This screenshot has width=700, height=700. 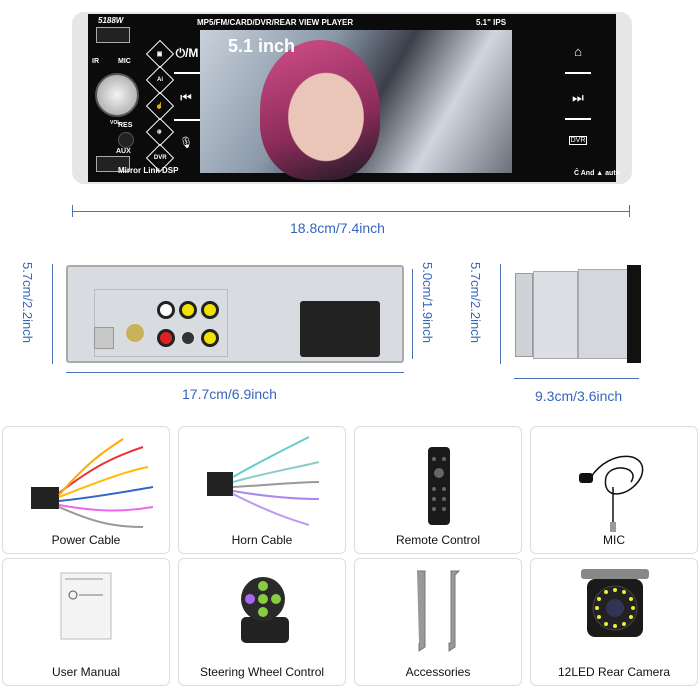 I want to click on mirror-link-dsp-label: Mirror Link DSP, so click(x=148, y=170).